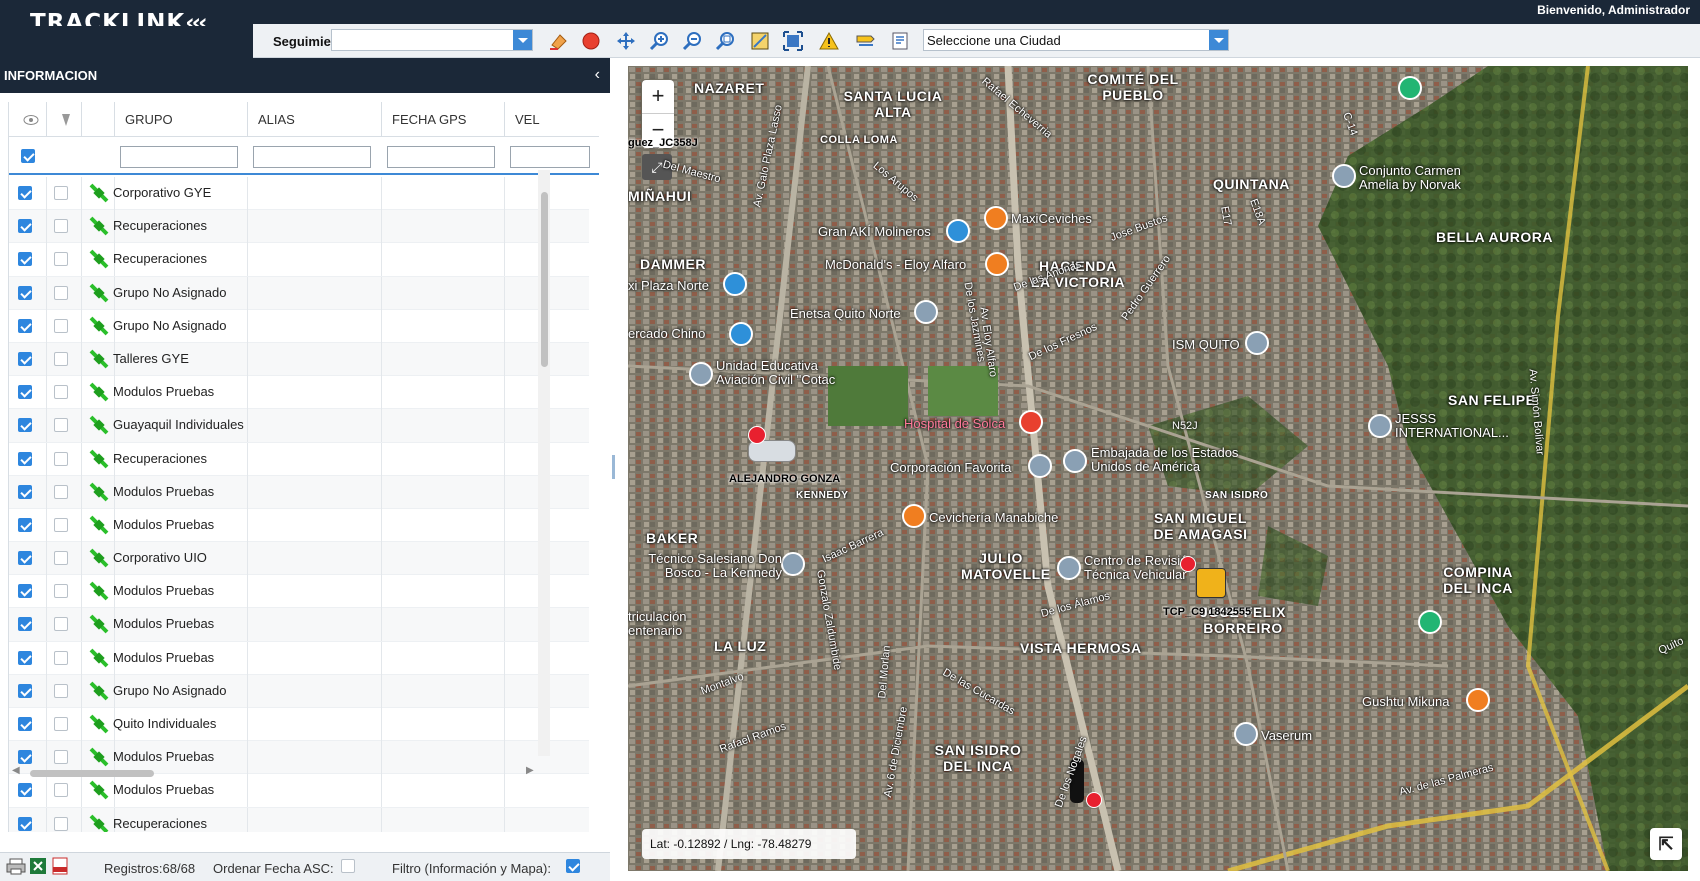  I want to click on arrow-up-left-icon: ⇱, so click(1666, 844).